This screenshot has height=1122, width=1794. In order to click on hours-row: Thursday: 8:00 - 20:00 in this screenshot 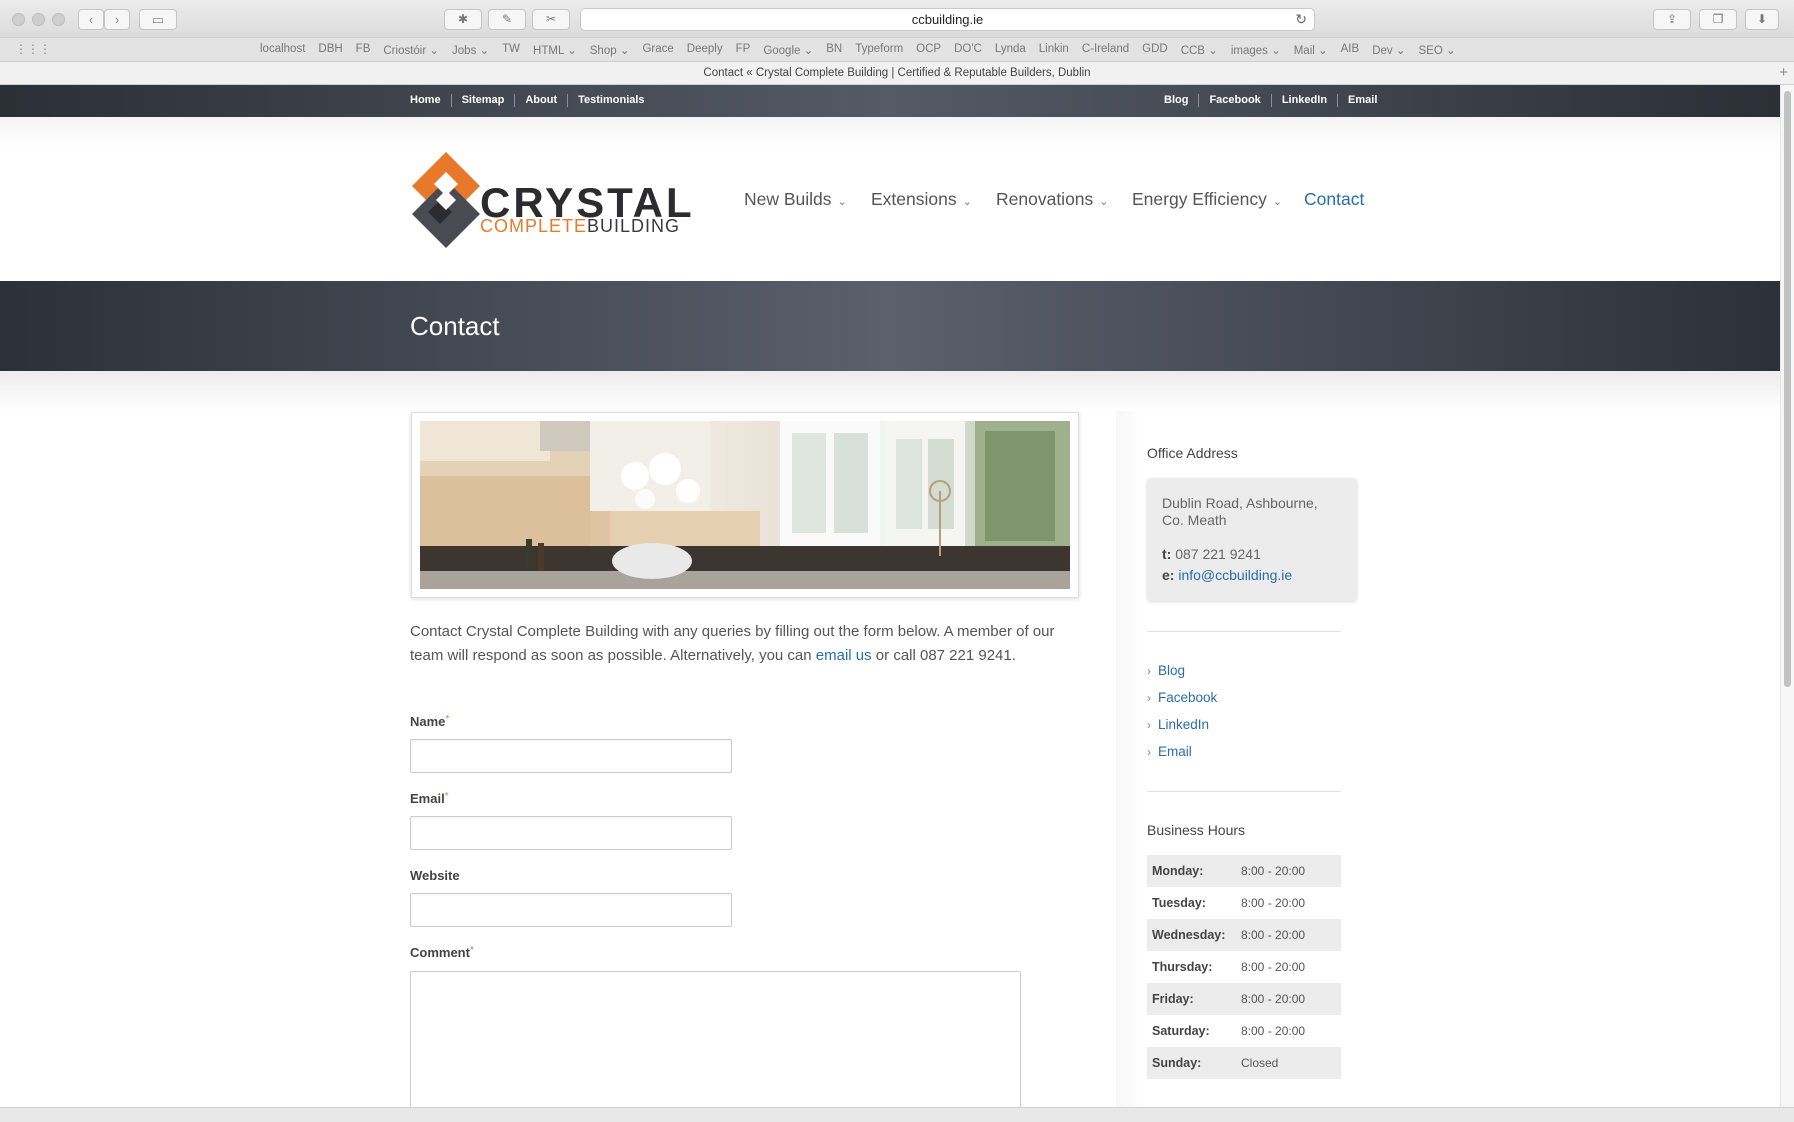, I will do `click(1244, 967)`.